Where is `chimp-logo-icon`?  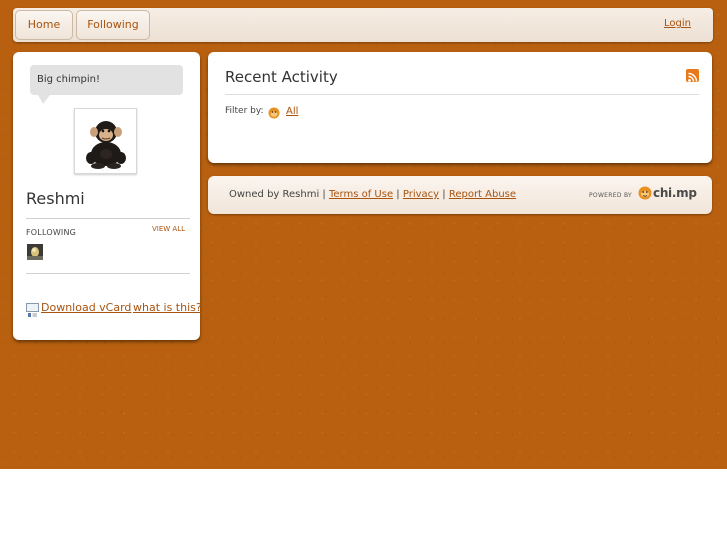 chimp-logo-icon is located at coordinates (645, 193).